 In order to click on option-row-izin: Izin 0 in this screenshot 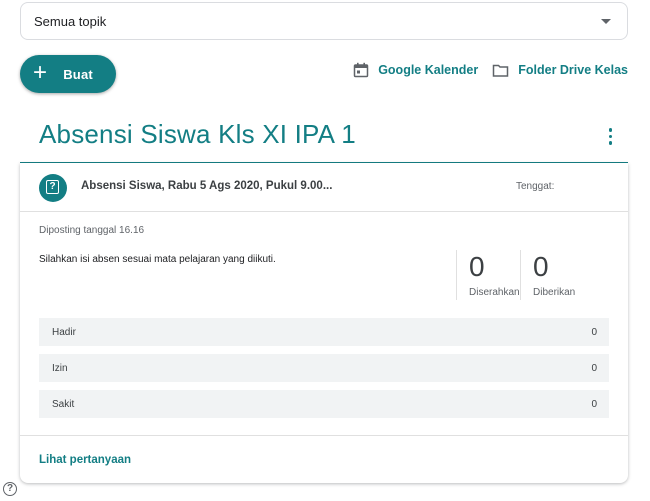, I will do `click(324, 368)`.